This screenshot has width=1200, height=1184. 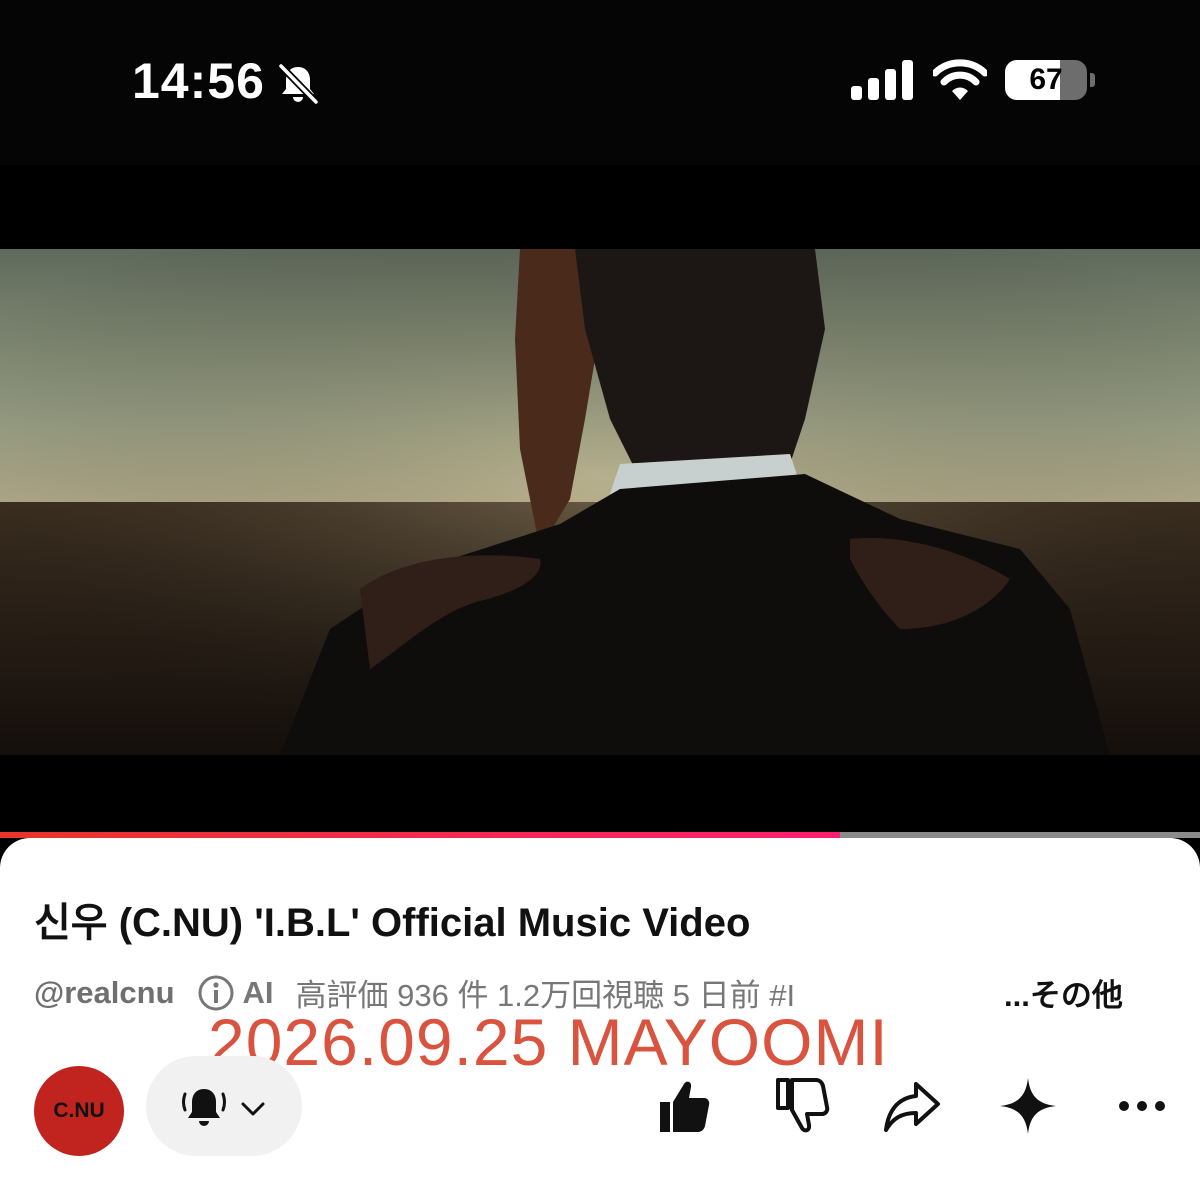 I want to click on subscription-bell-button, so click(x=224, y=1106).